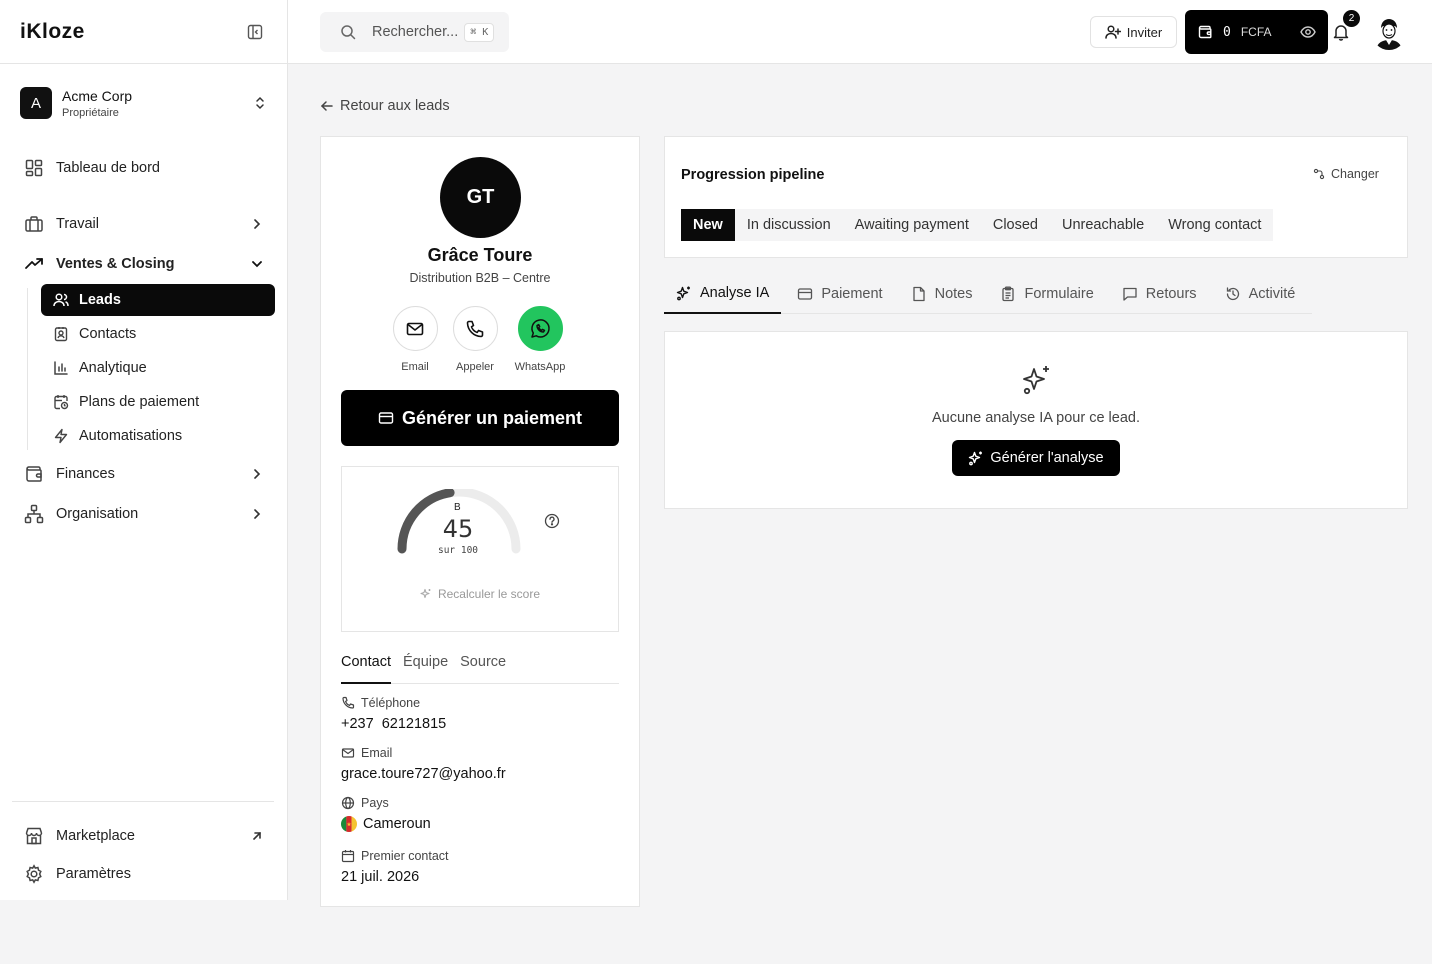  I want to click on tab-retours: Retours, so click(1159, 294).